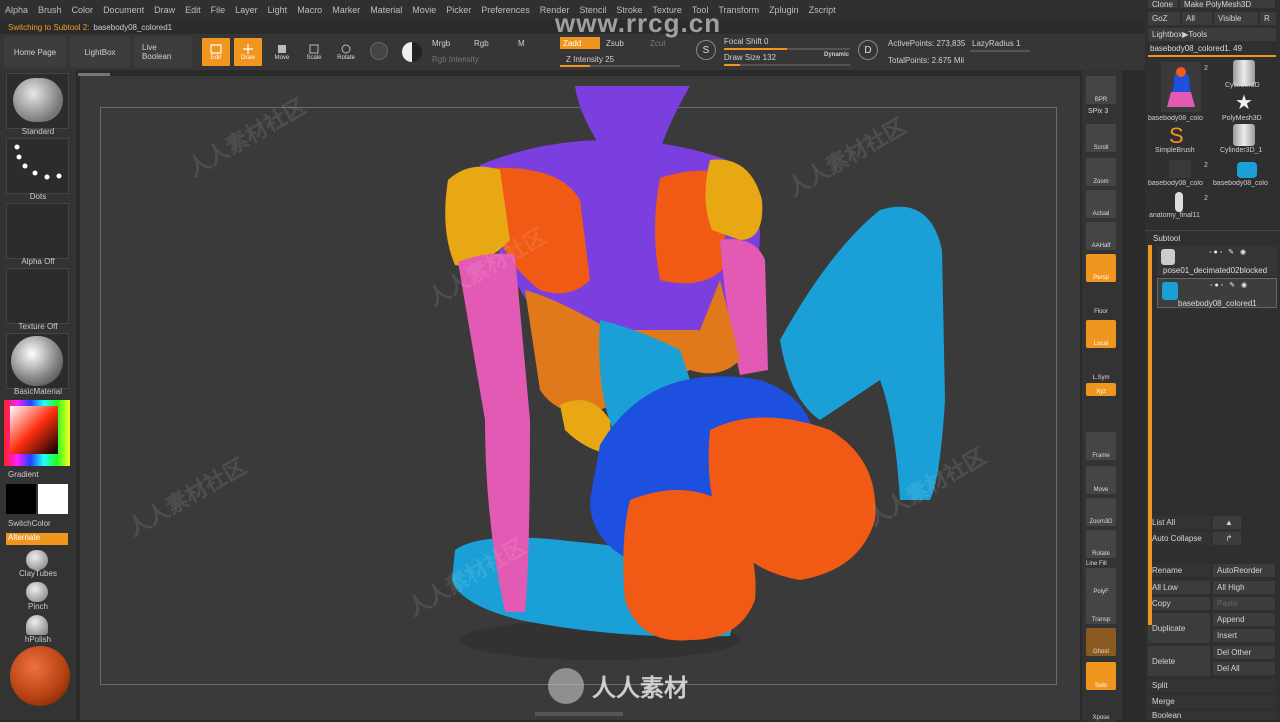 The width and height of the screenshot is (1280, 722). I want to click on rename-button: Rename, so click(1179, 570).